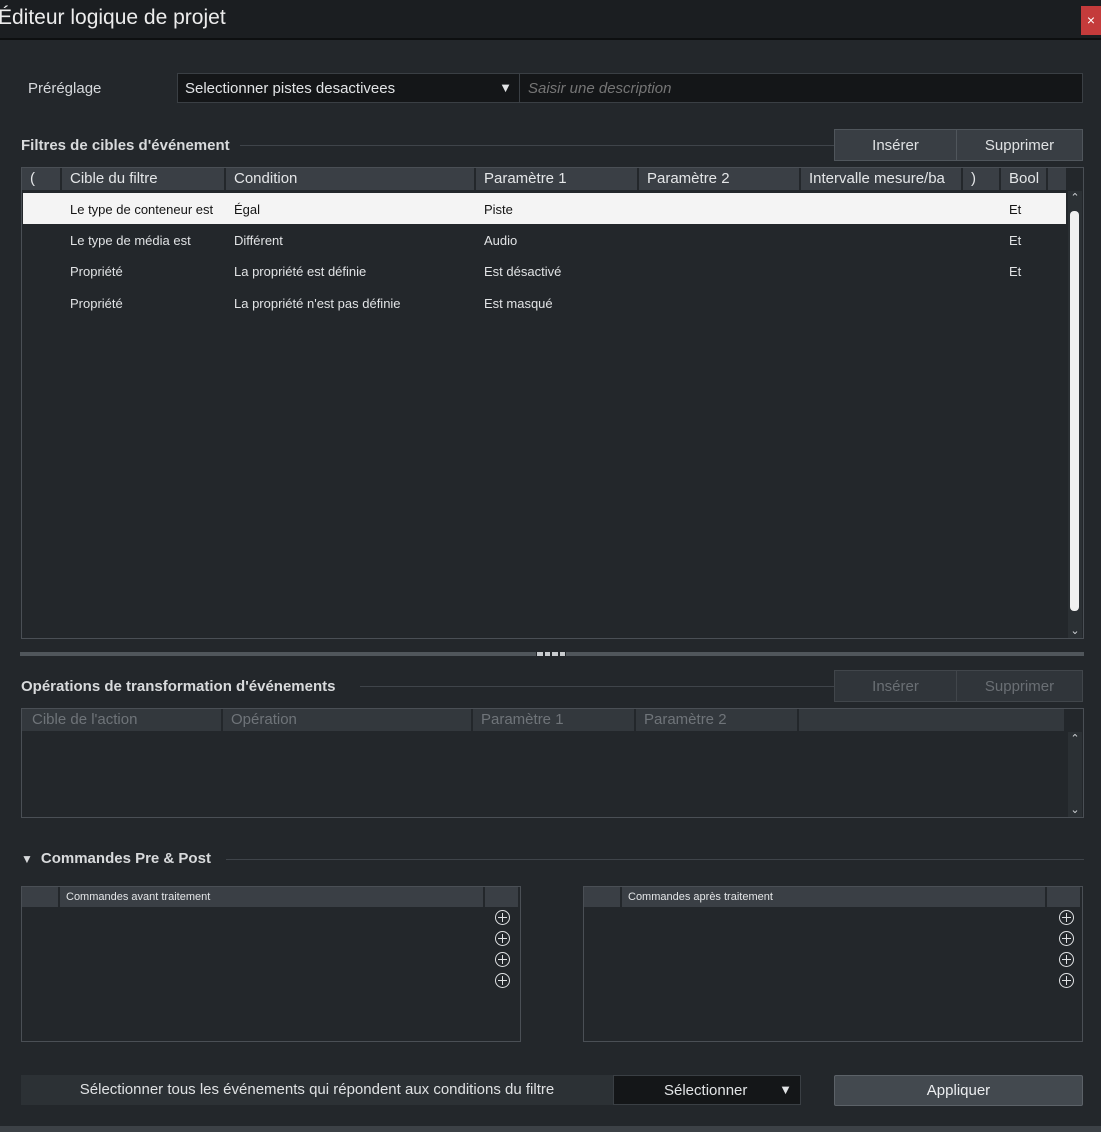  What do you see at coordinates (1024, 179) in the screenshot?
I see `column-header-bool: Bool` at bounding box center [1024, 179].